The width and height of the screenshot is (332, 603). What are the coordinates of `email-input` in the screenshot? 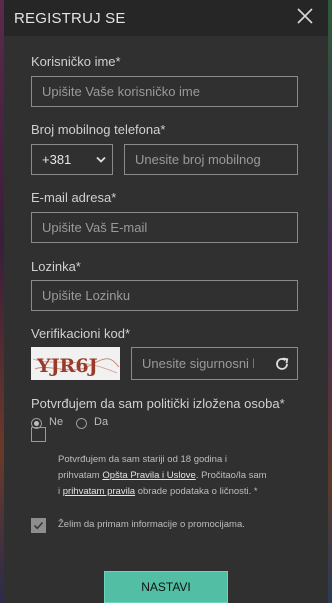 It's located at (164, 227).